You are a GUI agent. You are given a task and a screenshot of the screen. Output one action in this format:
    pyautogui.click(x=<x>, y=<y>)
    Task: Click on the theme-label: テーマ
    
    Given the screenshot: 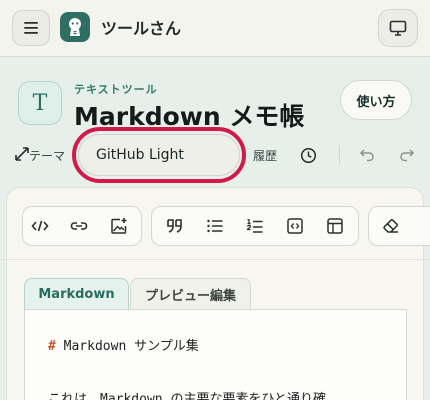 What is the action you would take?
    pyautogui.click(x=47, y=156)
    